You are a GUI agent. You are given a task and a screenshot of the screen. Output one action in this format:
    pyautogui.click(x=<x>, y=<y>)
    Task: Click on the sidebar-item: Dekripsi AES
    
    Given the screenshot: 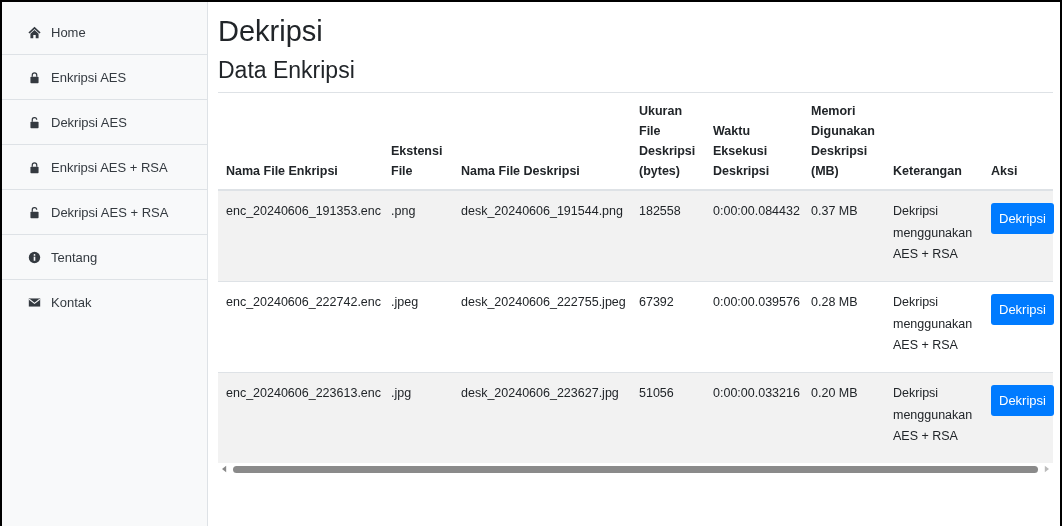 What is the action you would take?
    pyautogui.click(x=104, y=122)
    